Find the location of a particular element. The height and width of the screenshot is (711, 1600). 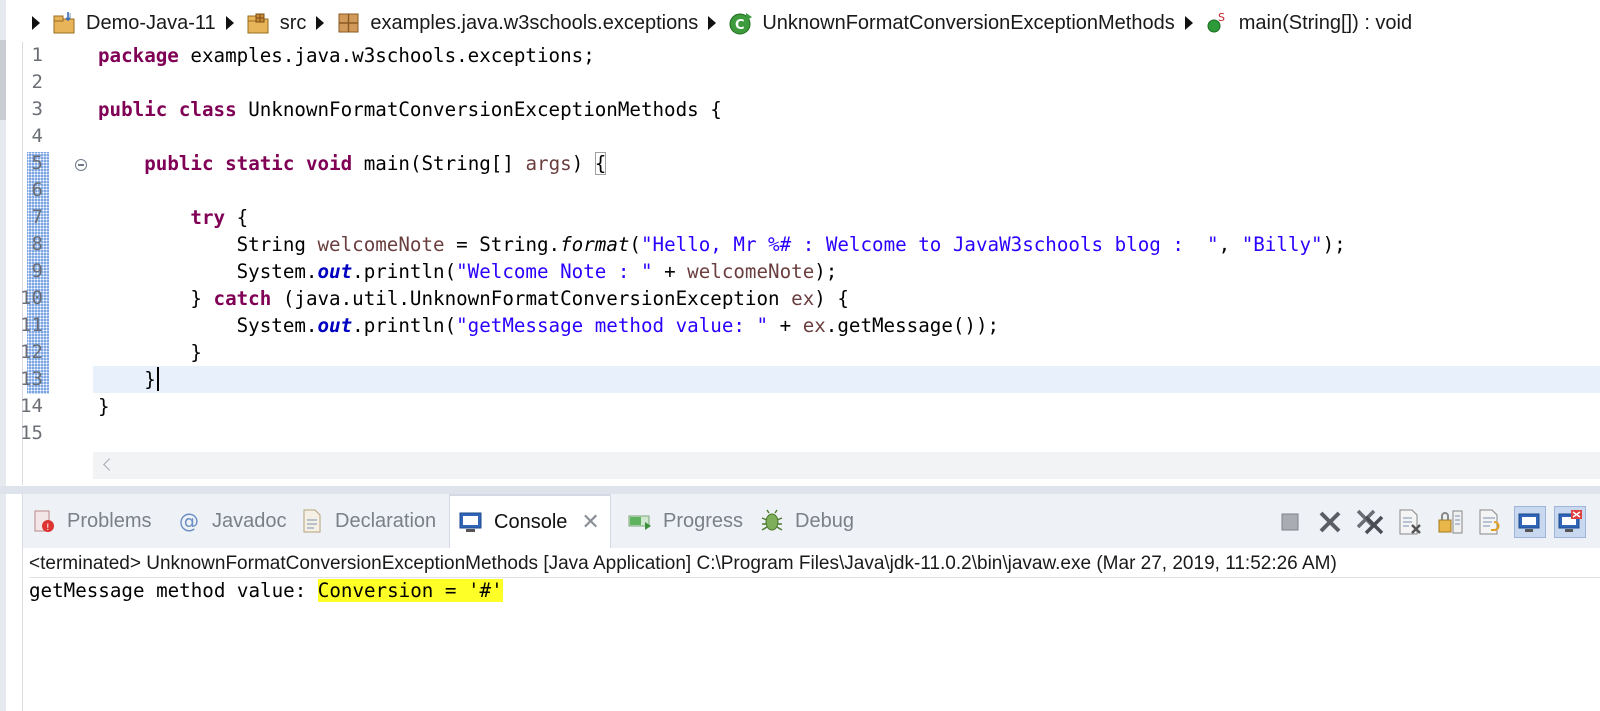

tab-javadoc: @ Javadoc is located at coordinates (231, 521).